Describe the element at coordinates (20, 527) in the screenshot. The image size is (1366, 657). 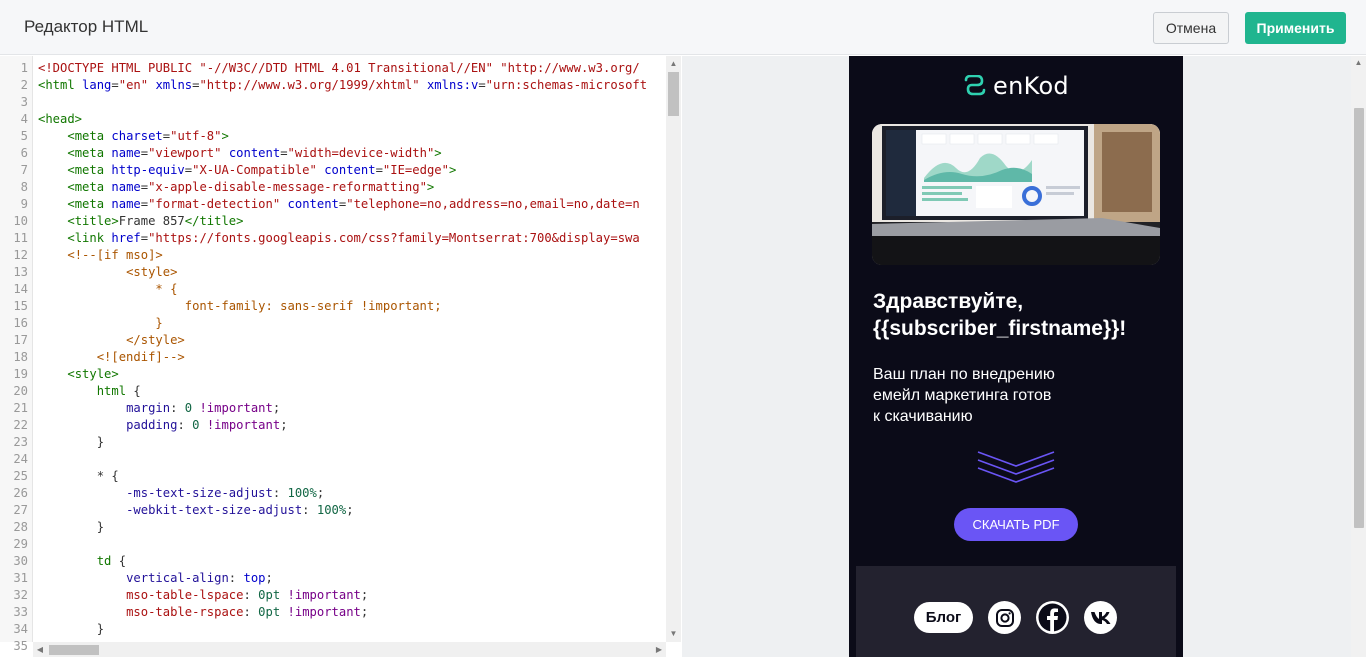
I see `line-number: 28` at that location.